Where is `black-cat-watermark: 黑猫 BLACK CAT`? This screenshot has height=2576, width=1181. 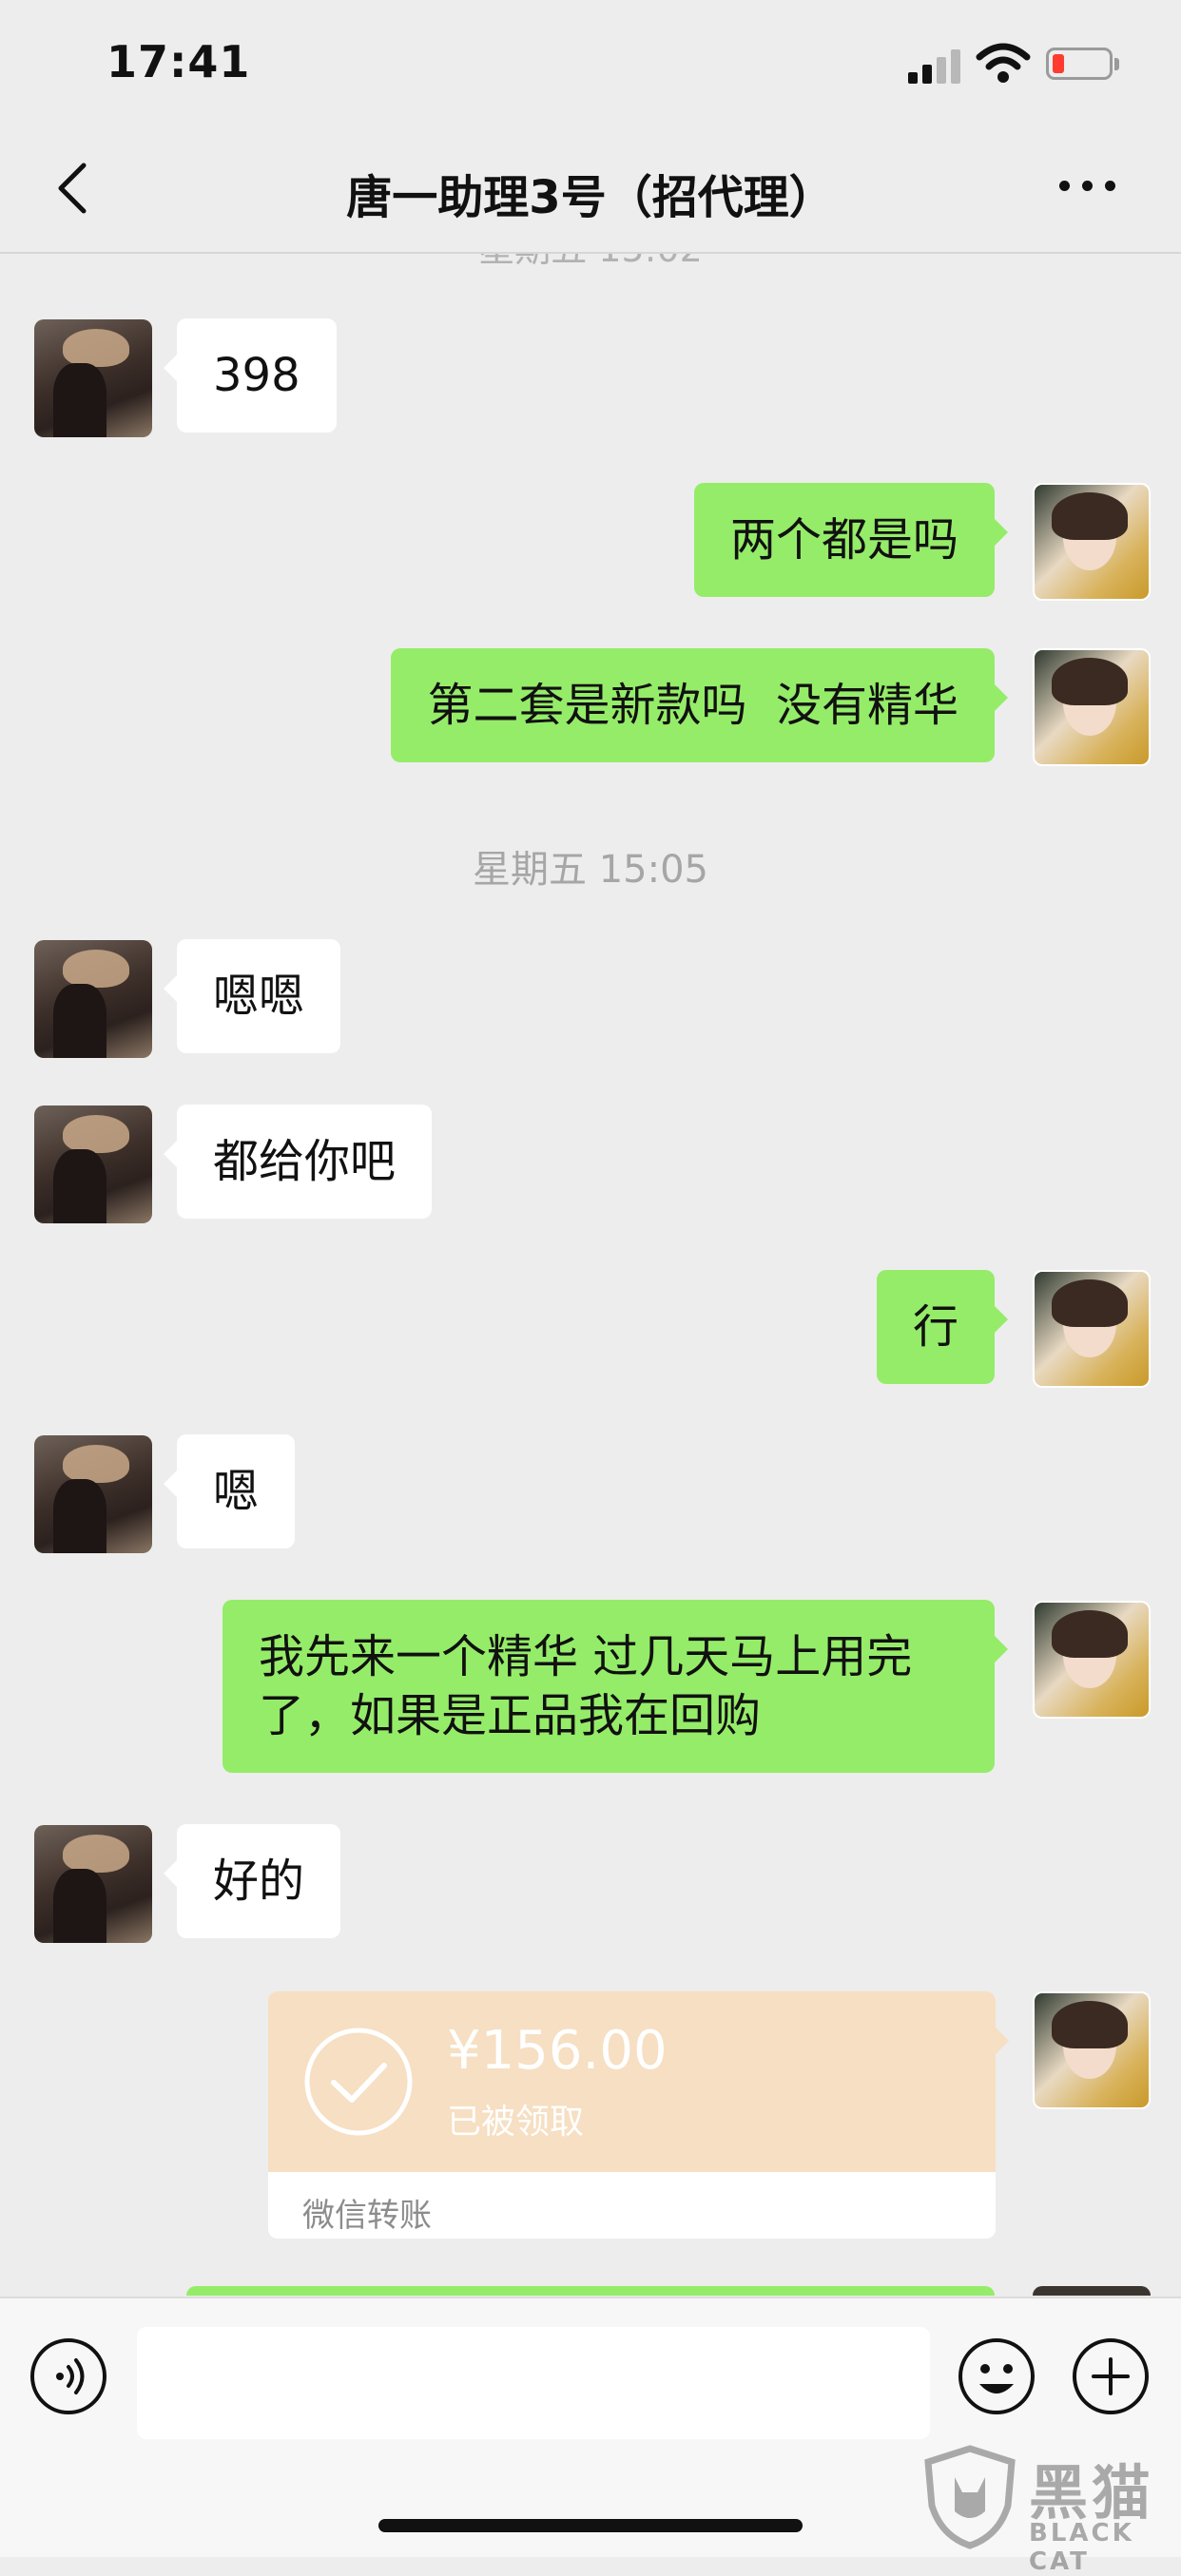 black-cat-watermark: 黑猫 BLACK CAT is located at coordinates (1046, 2510).